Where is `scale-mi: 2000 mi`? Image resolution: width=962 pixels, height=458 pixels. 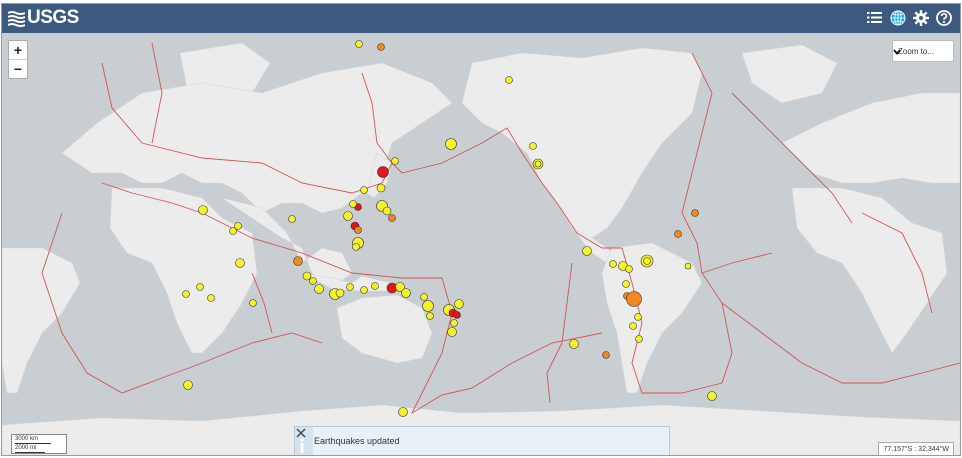 scale-mi: 2000 mi is located at coordinates (30, 449).